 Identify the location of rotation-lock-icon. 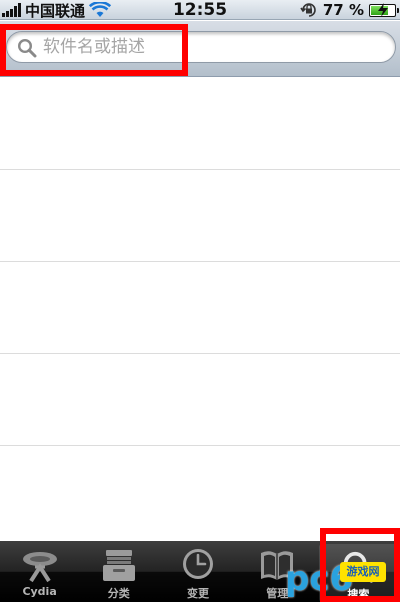
(308, 10).